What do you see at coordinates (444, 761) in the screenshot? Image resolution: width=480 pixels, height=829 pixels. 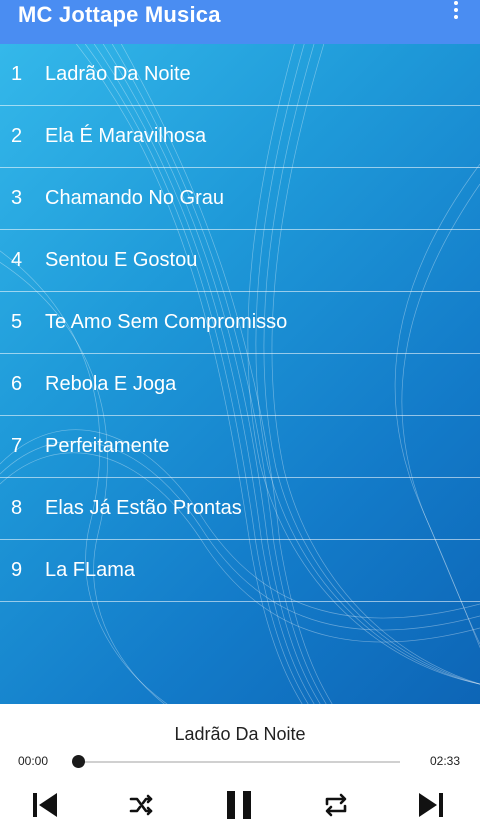 I see `duration: 02:33` at bounding box center [444, 761].